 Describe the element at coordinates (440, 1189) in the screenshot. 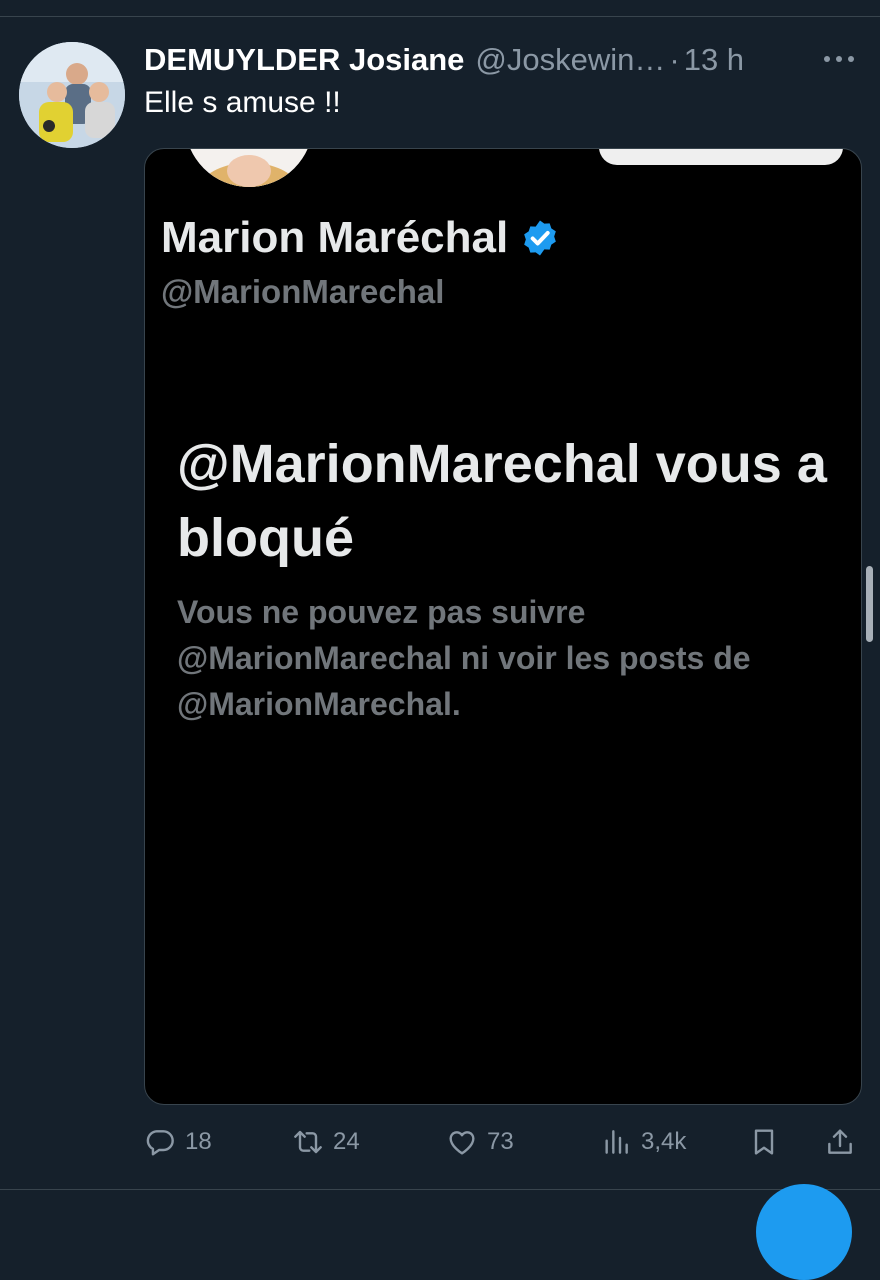

I see `bottom-divider` at that location.